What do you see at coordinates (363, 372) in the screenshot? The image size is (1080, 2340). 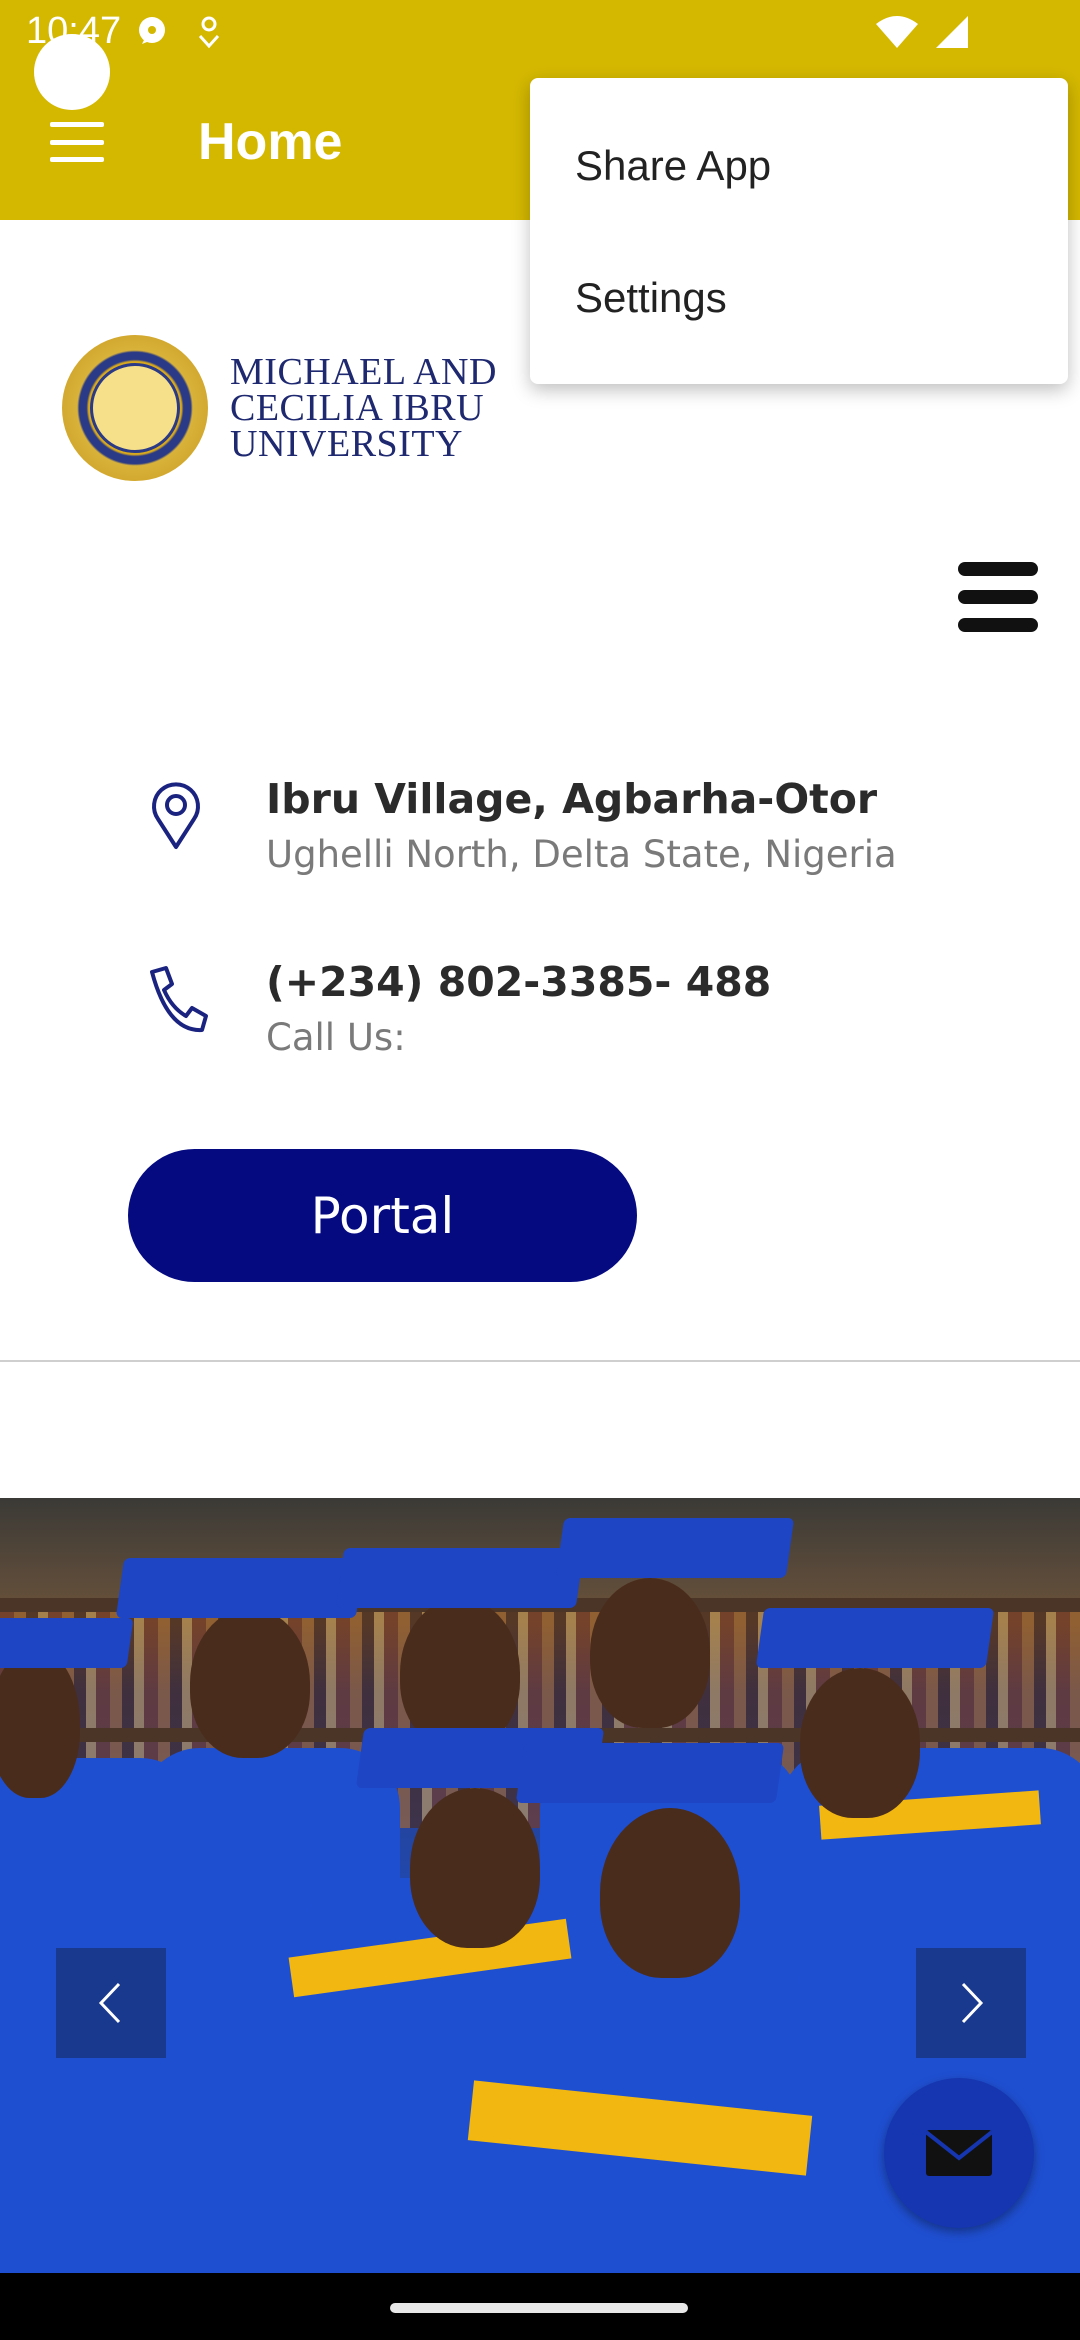 I see `logo-line-1: MICHAEL AND` at bounding box center [363, 372].